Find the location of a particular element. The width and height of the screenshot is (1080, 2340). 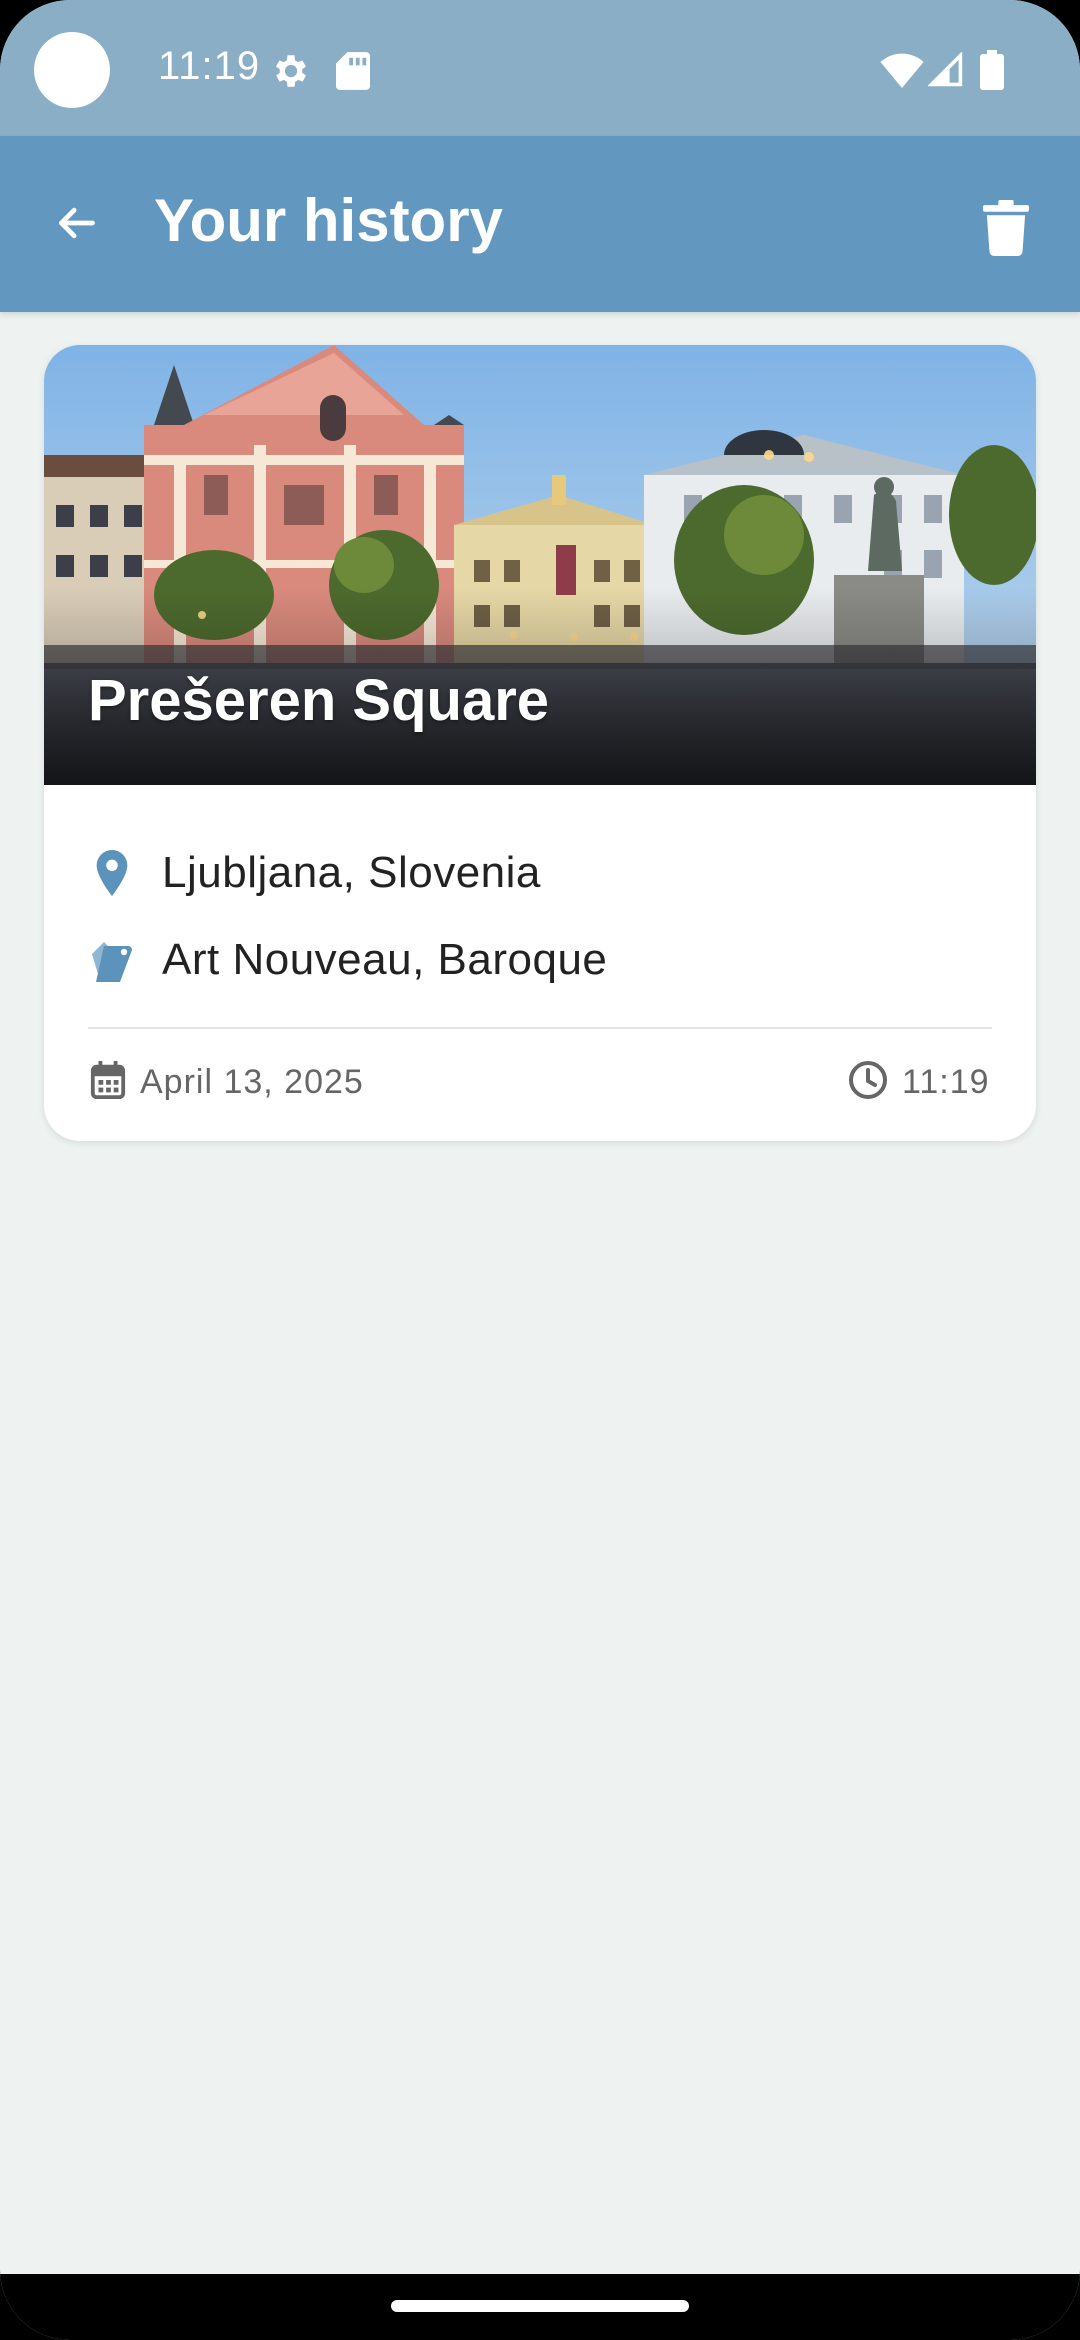

camera-cutout is located at coordinates (72, 70).